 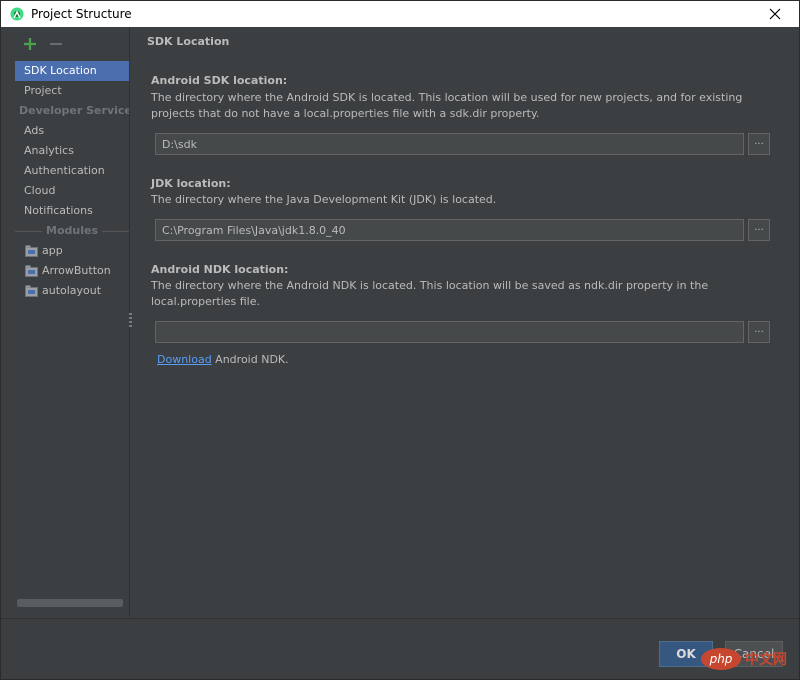 I want to click on android-sdk-label: Android SDK location:, so click(x=219, y=80).